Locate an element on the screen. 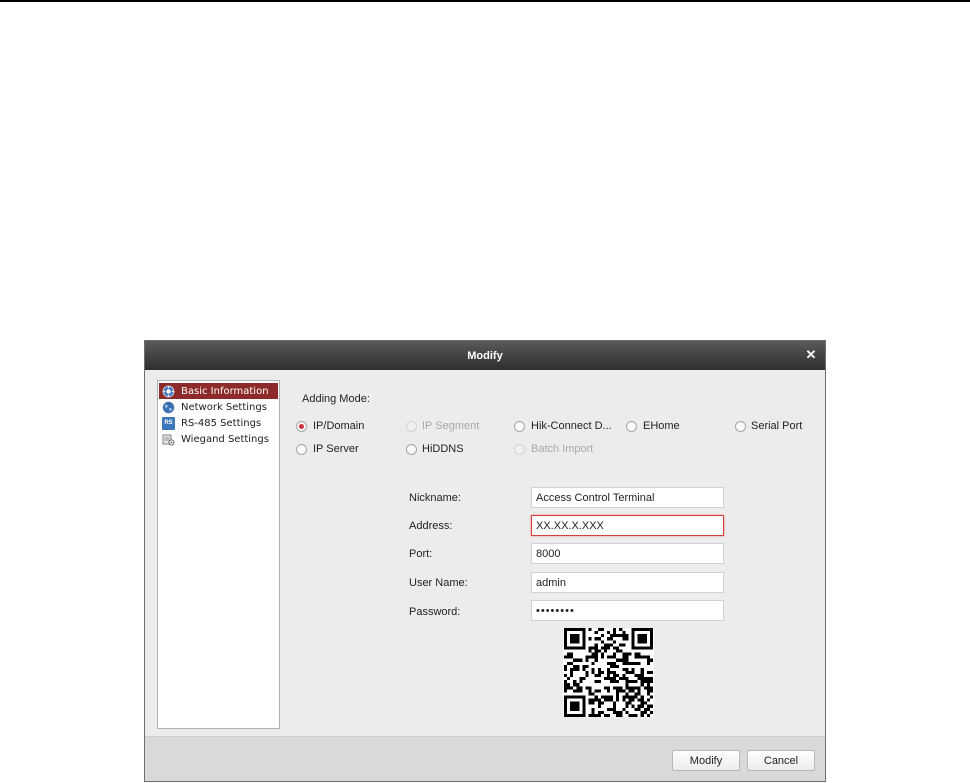  password-label: Password: is located at coordinates (435, 612).